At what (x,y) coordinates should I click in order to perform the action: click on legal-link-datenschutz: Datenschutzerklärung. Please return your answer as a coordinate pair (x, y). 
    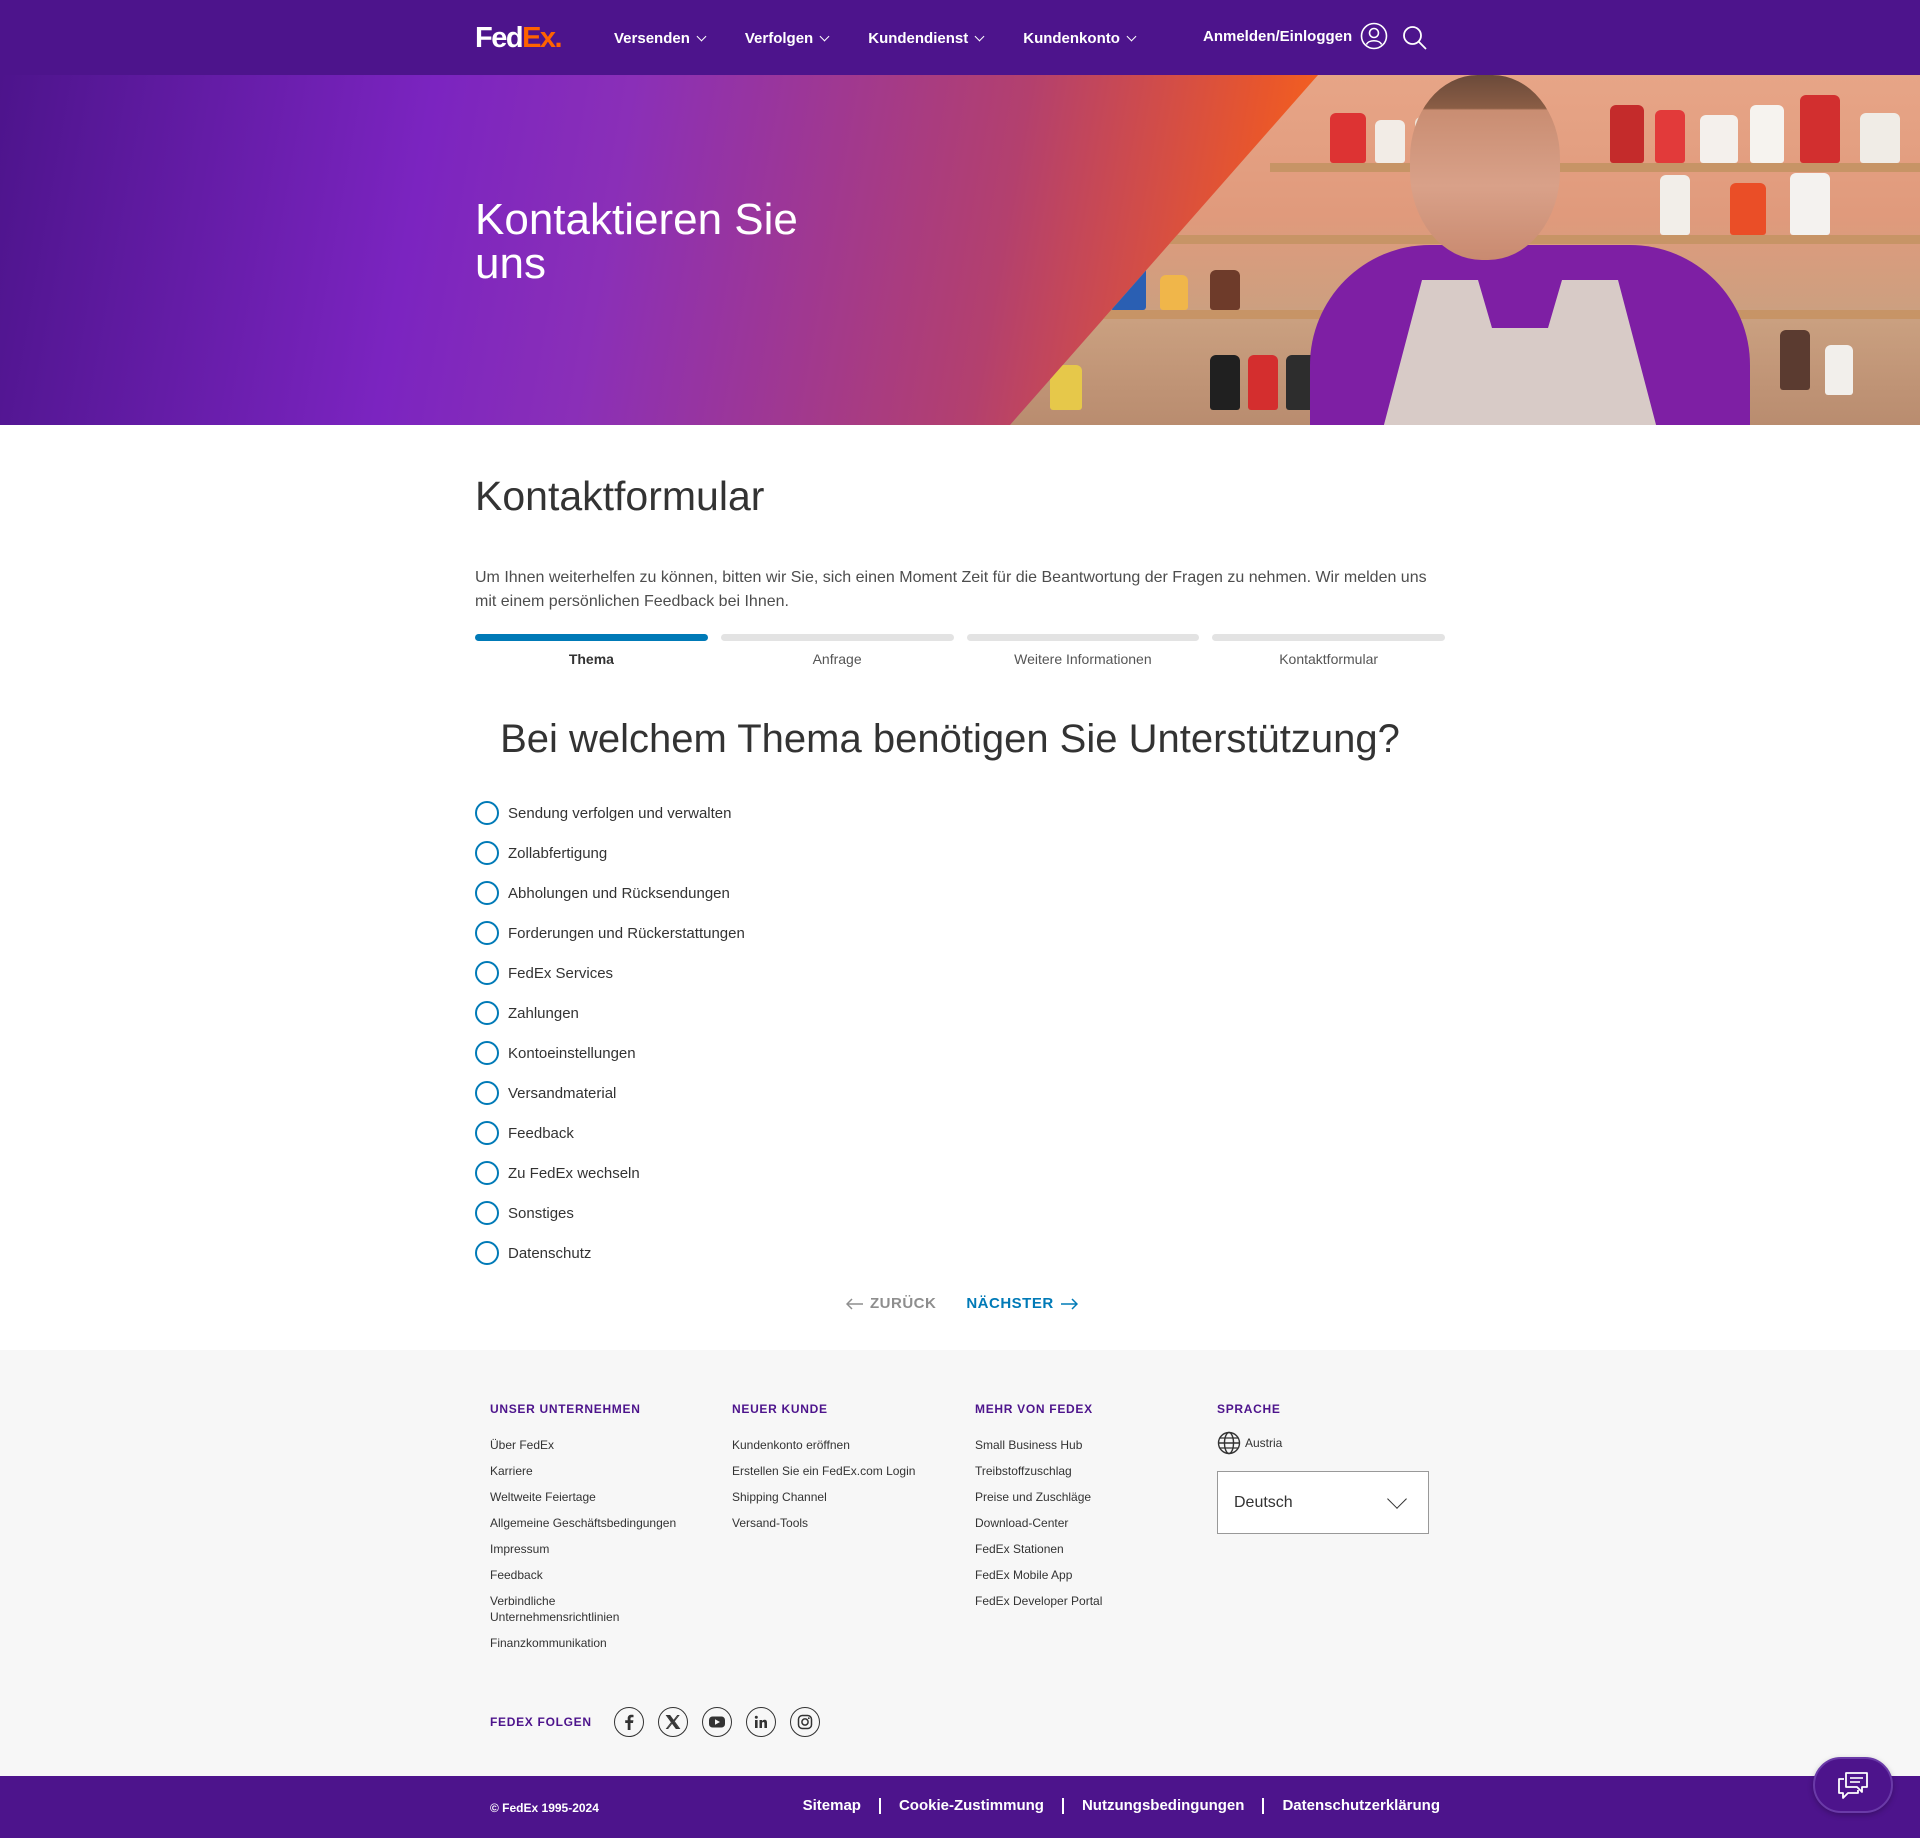
    Looking at the image, I should click on (1361, 1805).